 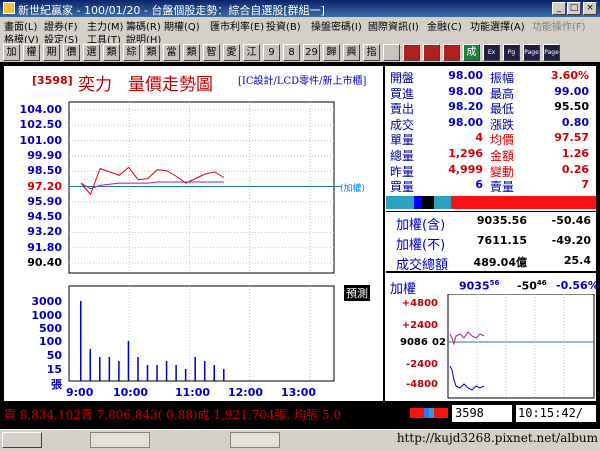 I want to click on predict-button: 預測, so click(x=357, y=293).